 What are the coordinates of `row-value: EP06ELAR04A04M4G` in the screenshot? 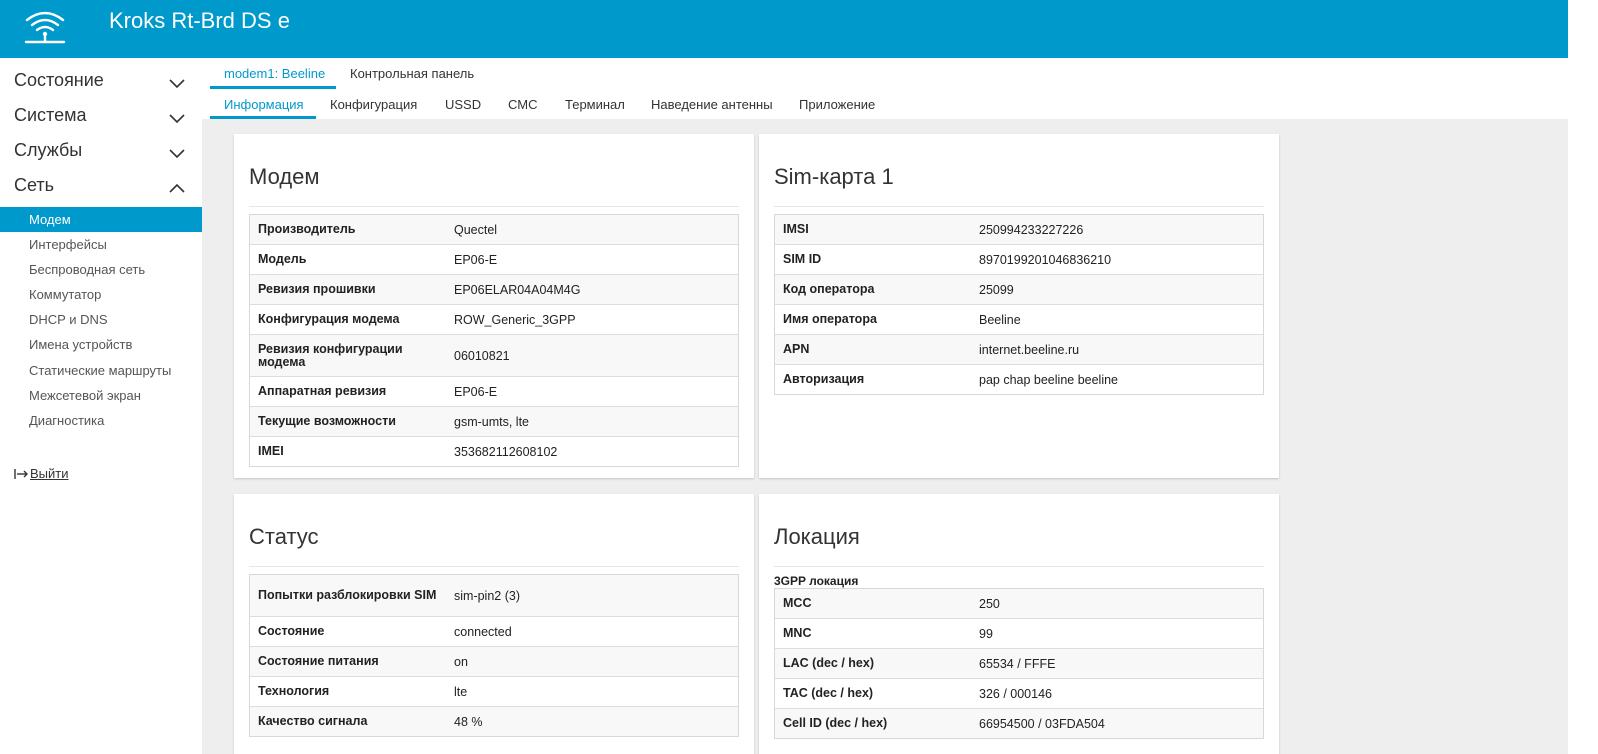 It's located at (517, 289).